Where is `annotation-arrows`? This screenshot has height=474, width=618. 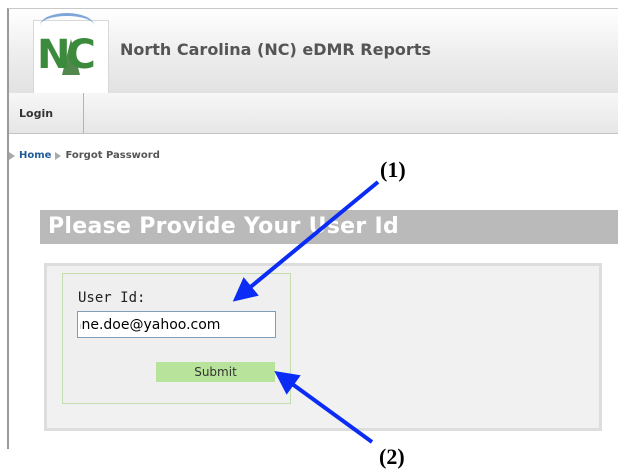
annotation-arrows is located at coordinates (306, 312).